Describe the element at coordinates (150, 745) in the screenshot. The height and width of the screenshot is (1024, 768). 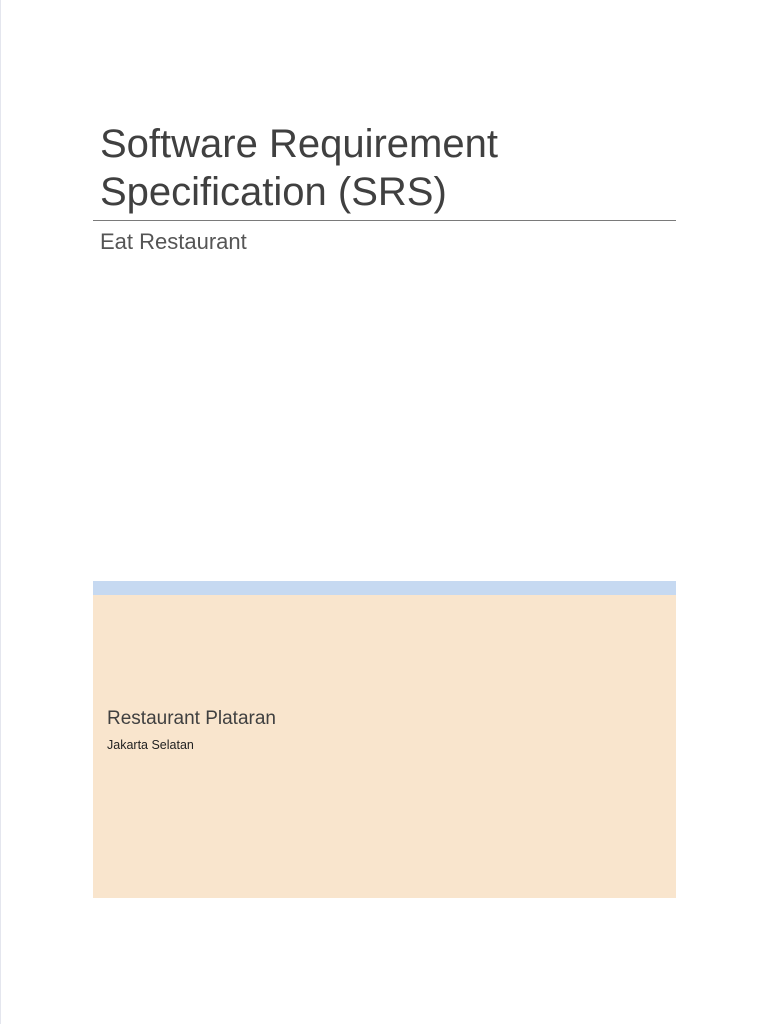
I see `organization-location: Jakarta Selatan` at that location.